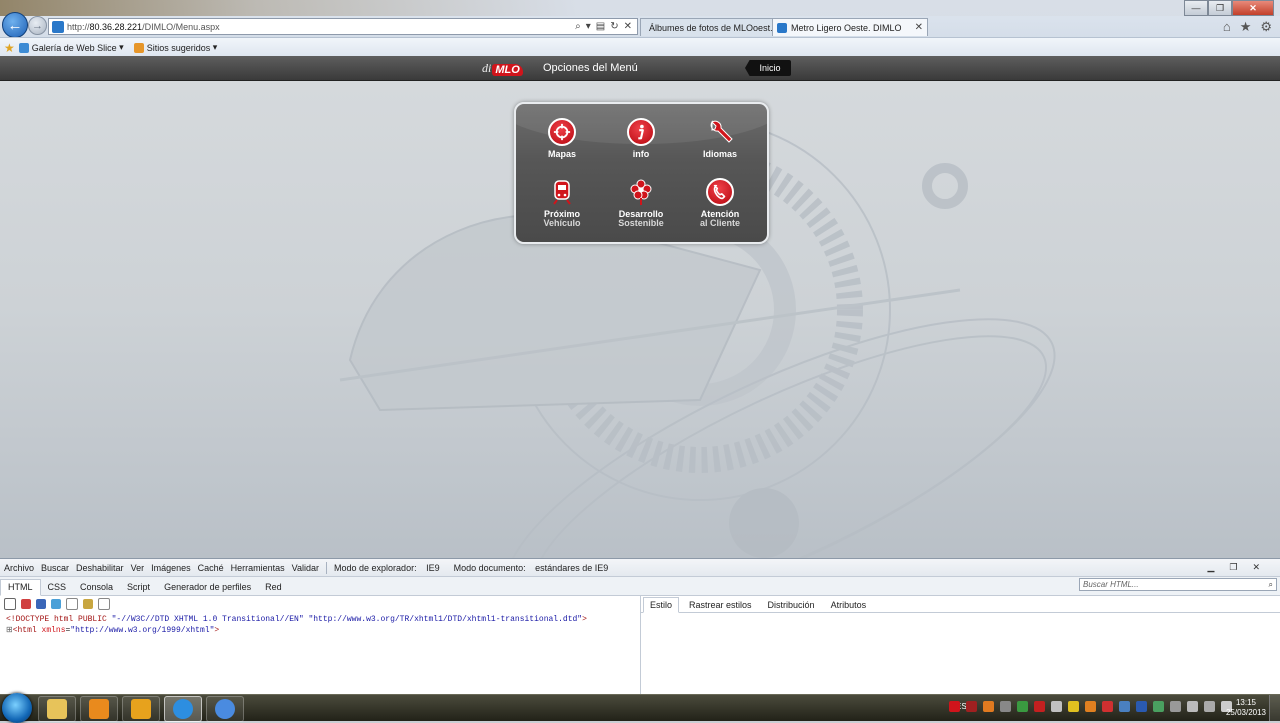  What do you see at coordinates (1158, 706) in the screenshot?
I see `chat-icon` at bounding box center [1158, 706].